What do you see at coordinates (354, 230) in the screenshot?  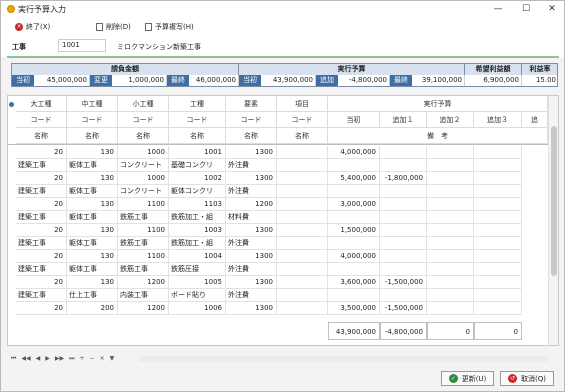 I see `initial-budget-cell: 1,500,000` at bounding box center [354, 230].